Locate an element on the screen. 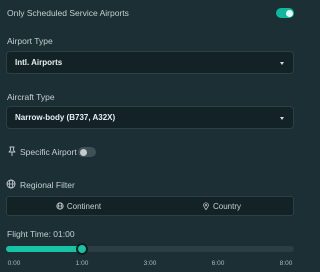  slider-tick-label: 1:00 is located at coordinates (82, 263).